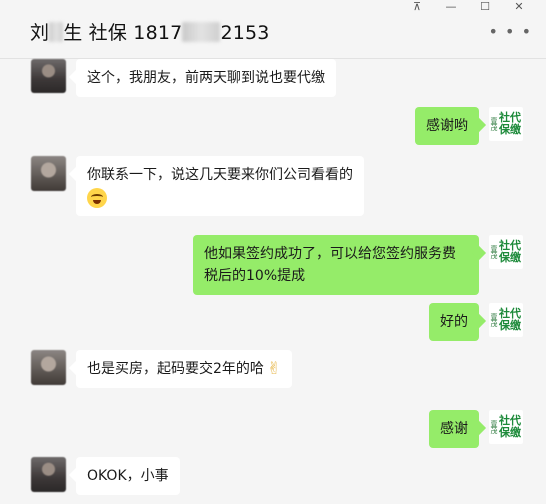  I want to click on message-row: 壹茂 社代保缴 感谢, so click(476, 429).